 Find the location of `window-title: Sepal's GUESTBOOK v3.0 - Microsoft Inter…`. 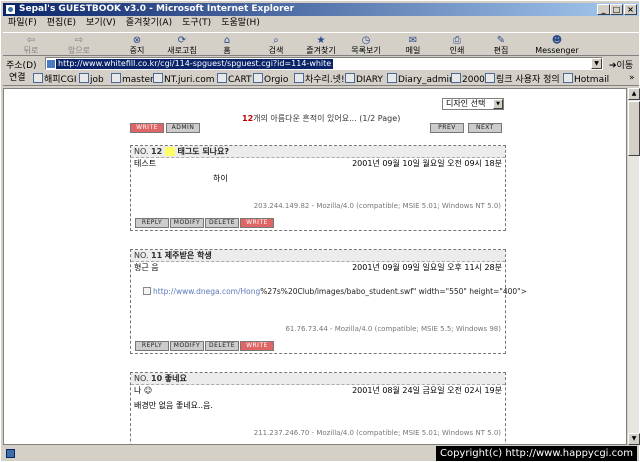

window-title: Sepal's GUESTBOOK v3.0 - Microsoft Inter… is located at coordinates (157, 9).